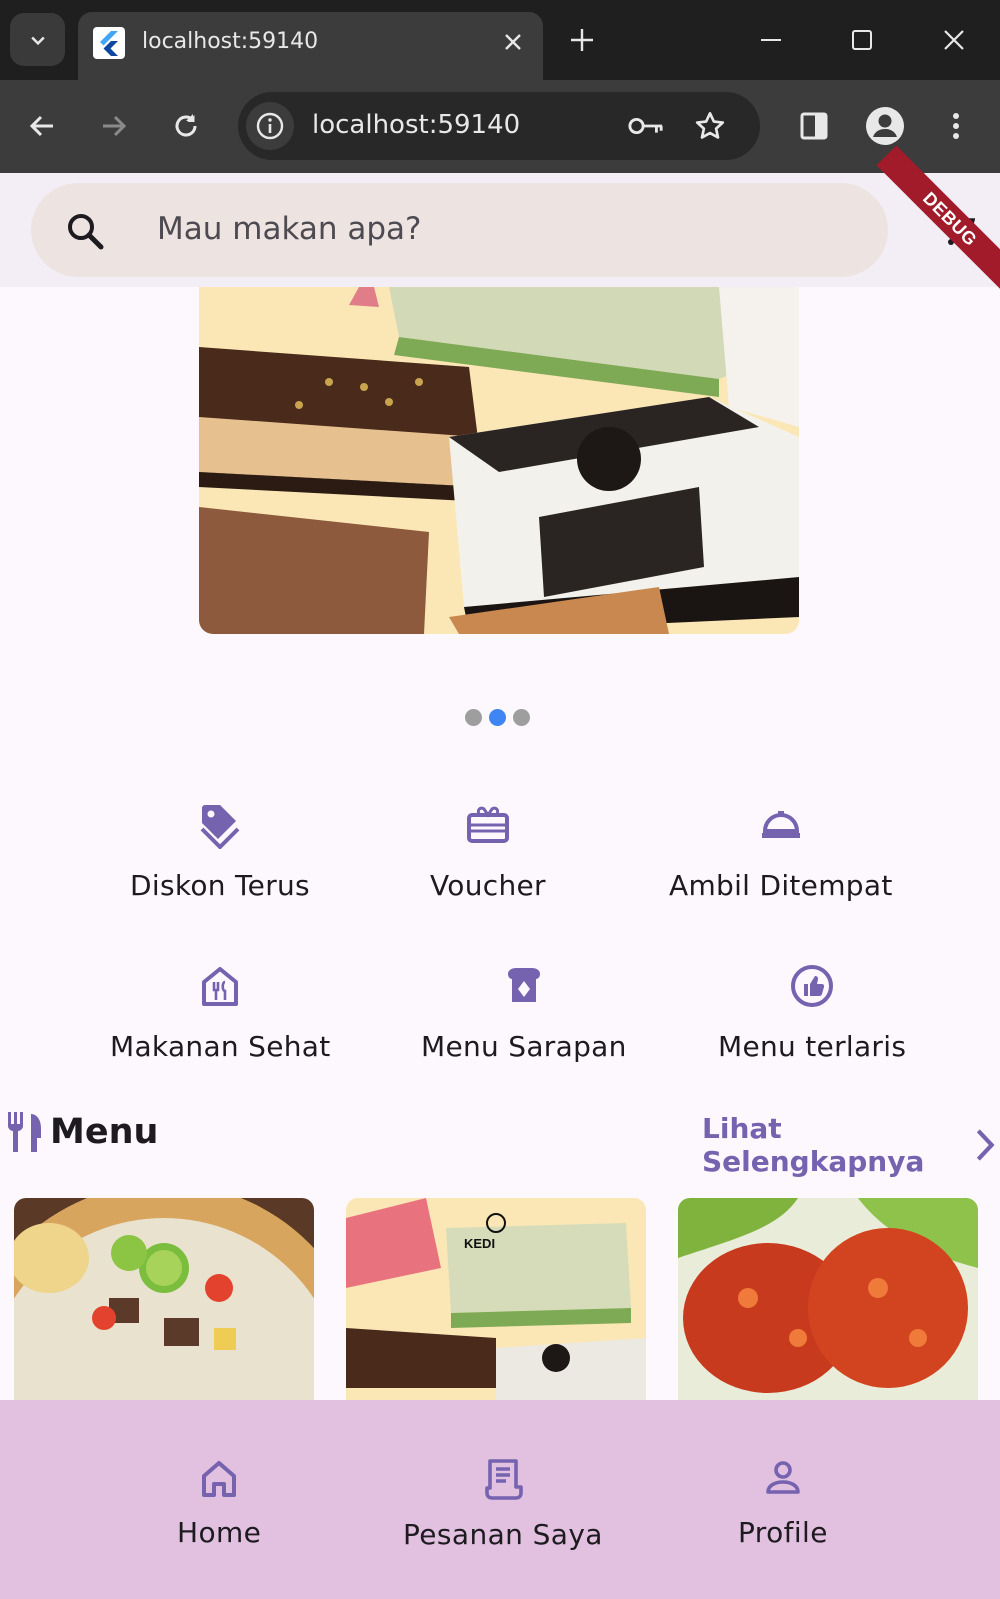  Describe the element at coordinates (220, 826) in the screenshot. I see `tag-icon` at that location.